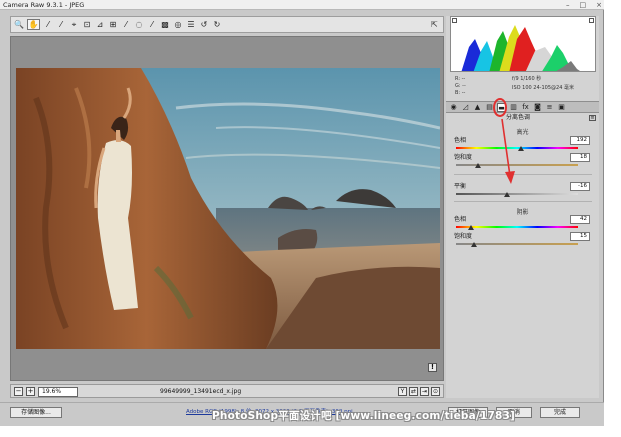  I want to click on lens-readout: ISO 100 24-105@24 毫米, so click(543, 88).